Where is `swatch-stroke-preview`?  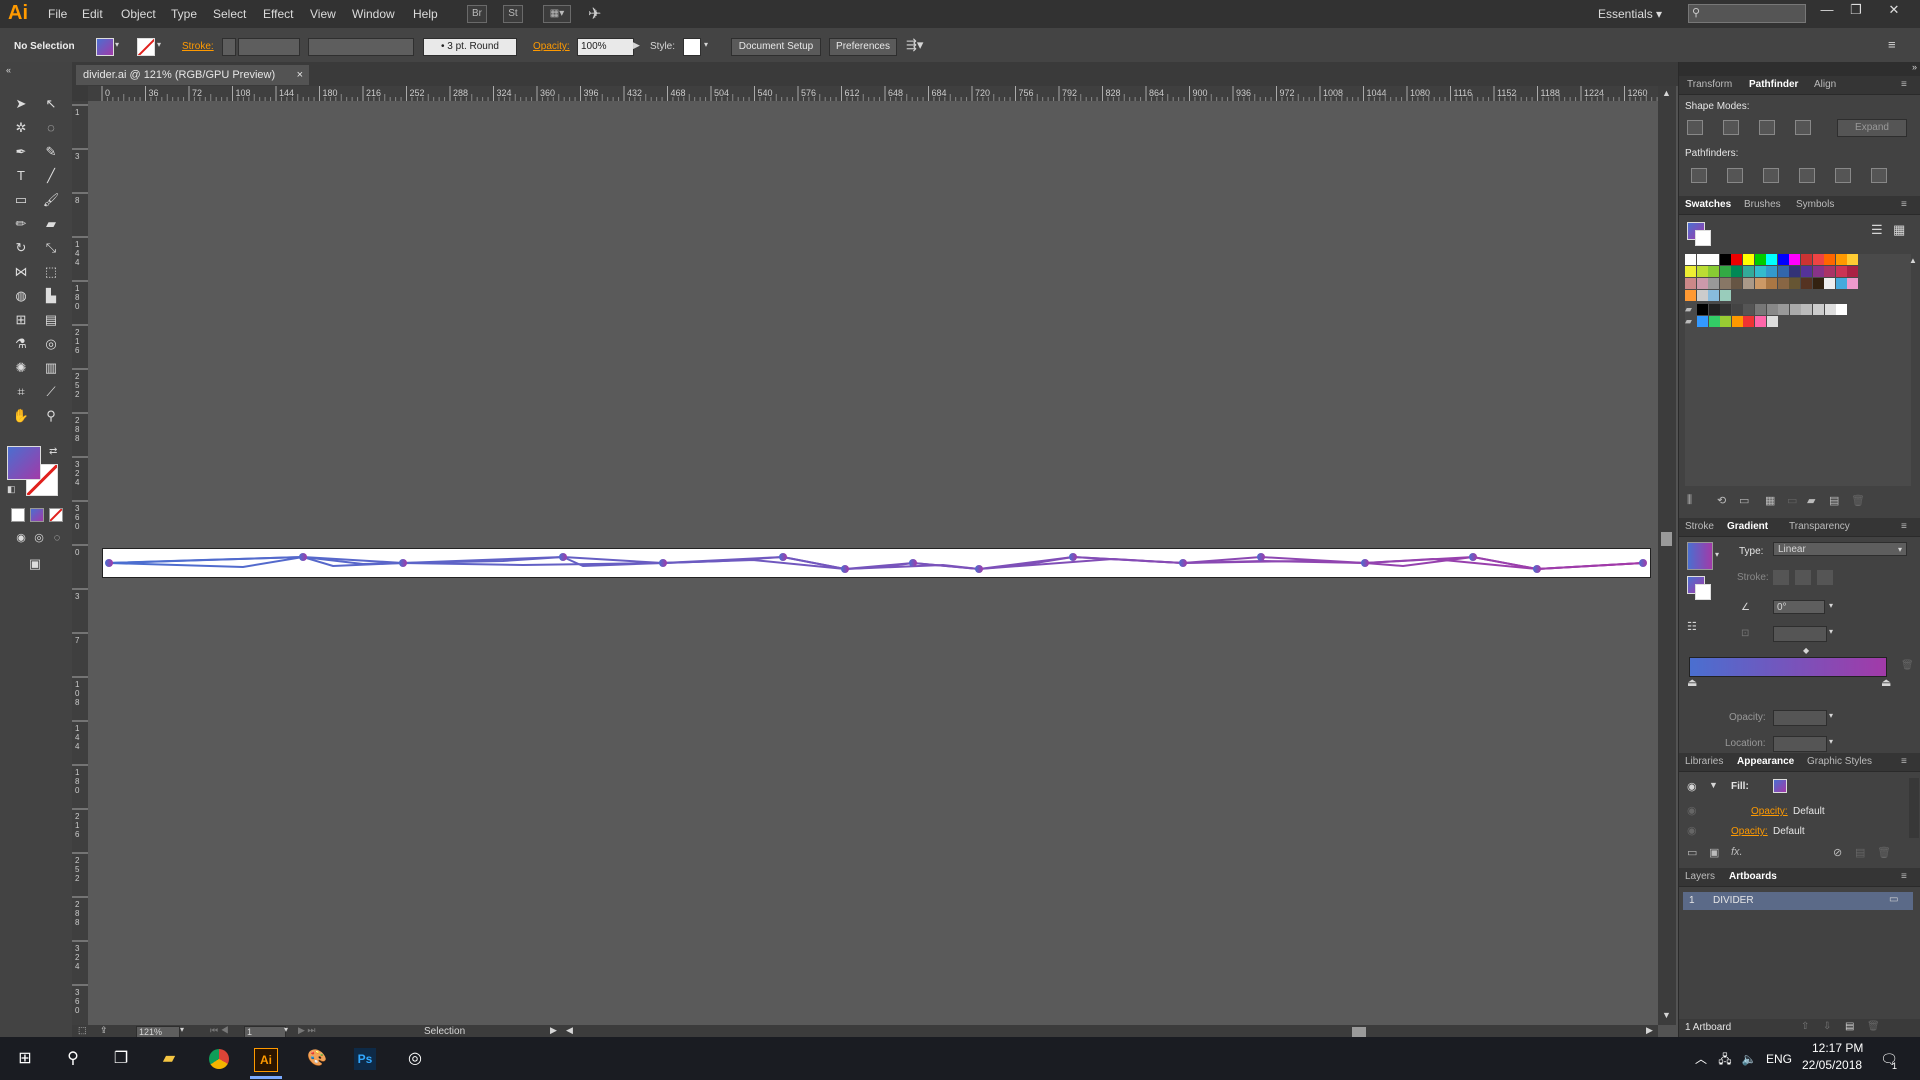
swatch-stroke-preview is located at coordinates (1703, 238).